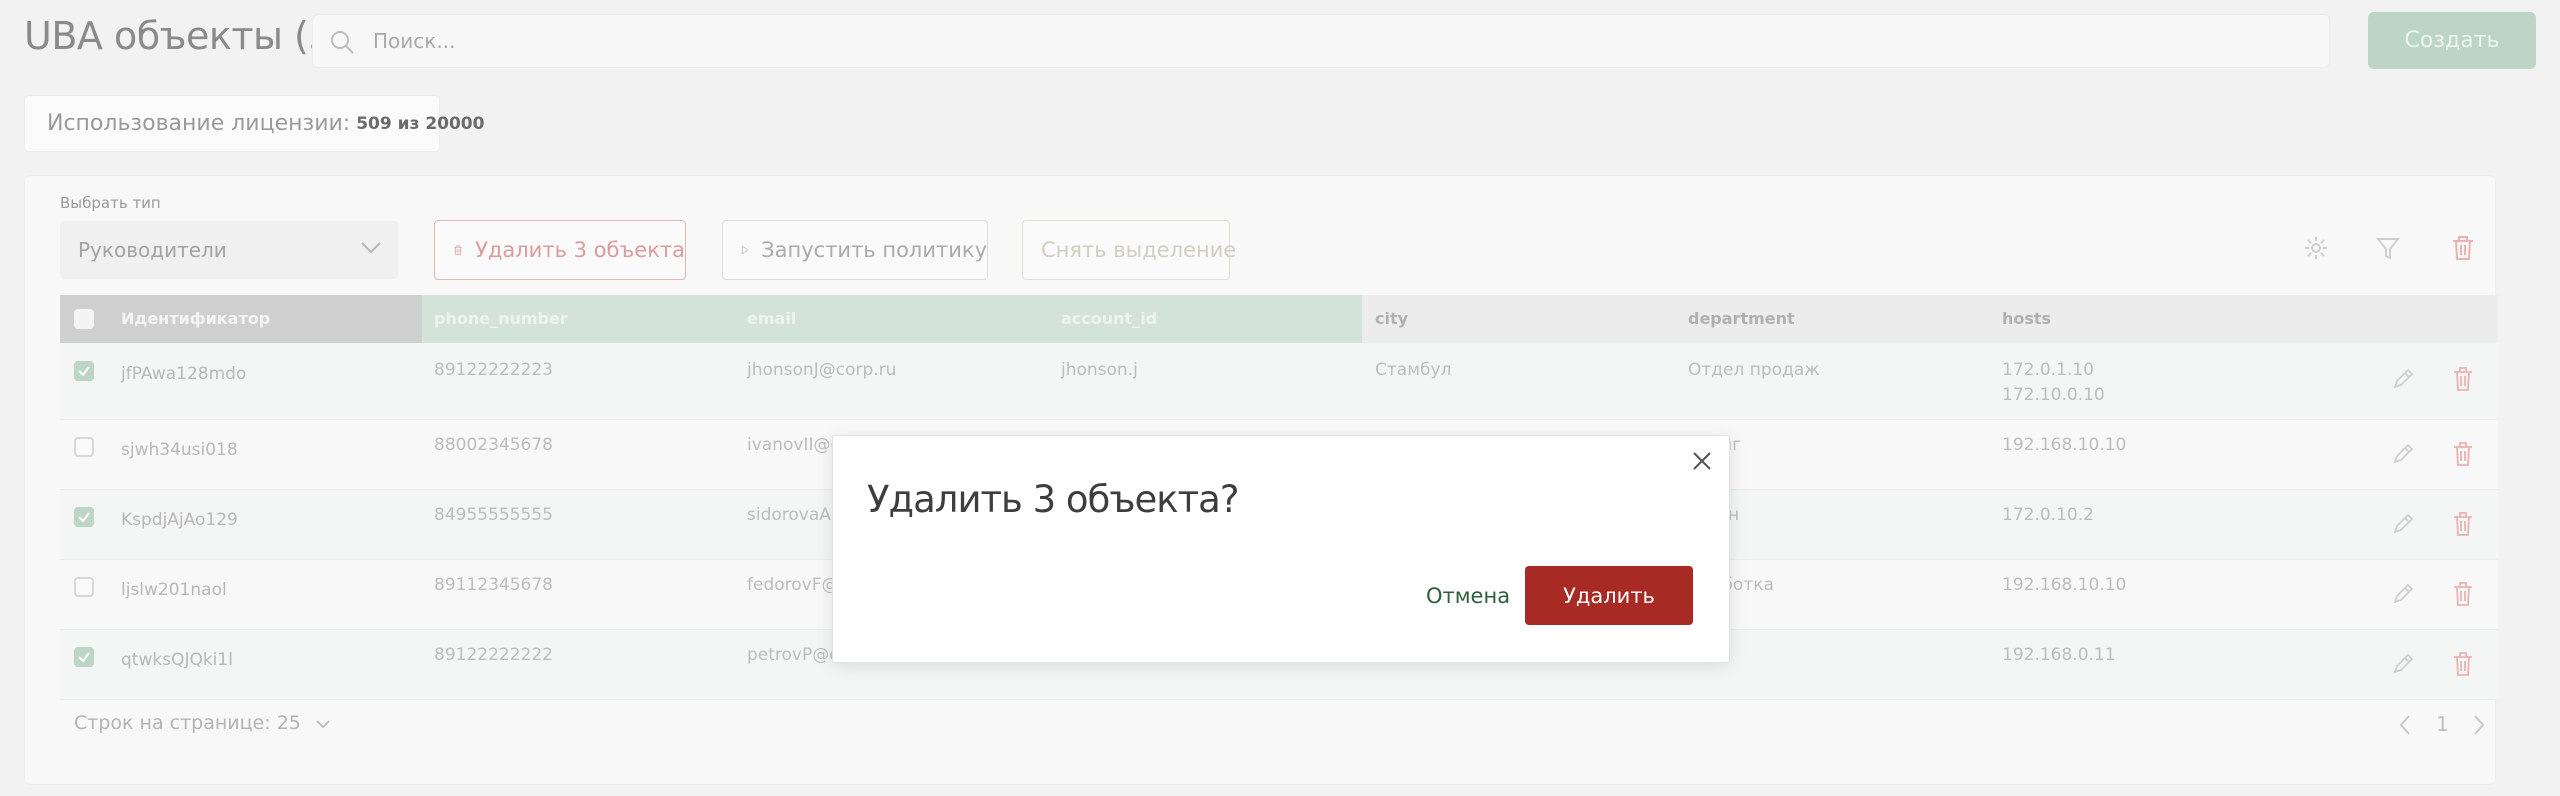 Image resolution: width=2560 pixels, height=796 pixels. I want to click on row-department: Отдел продаж, so click(1754, 370).